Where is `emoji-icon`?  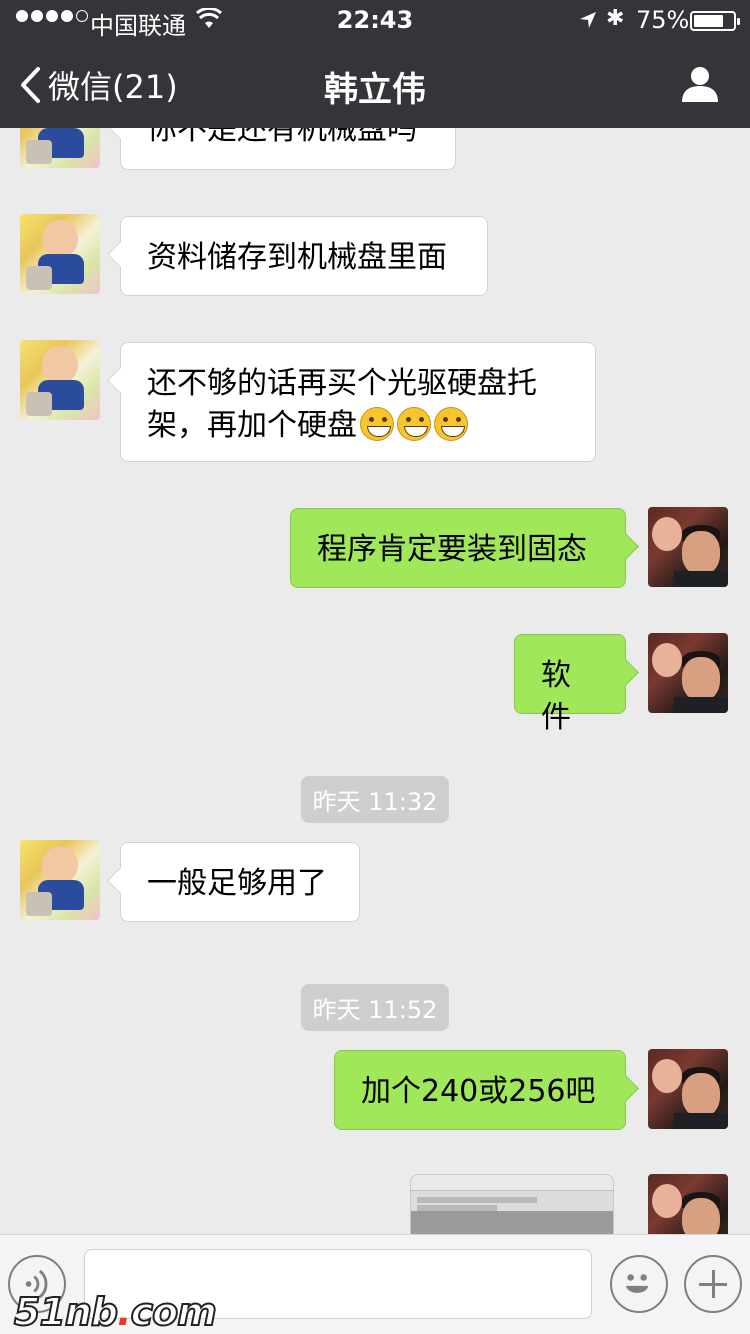 emoji-icon is located at coordinates (637, 1283).